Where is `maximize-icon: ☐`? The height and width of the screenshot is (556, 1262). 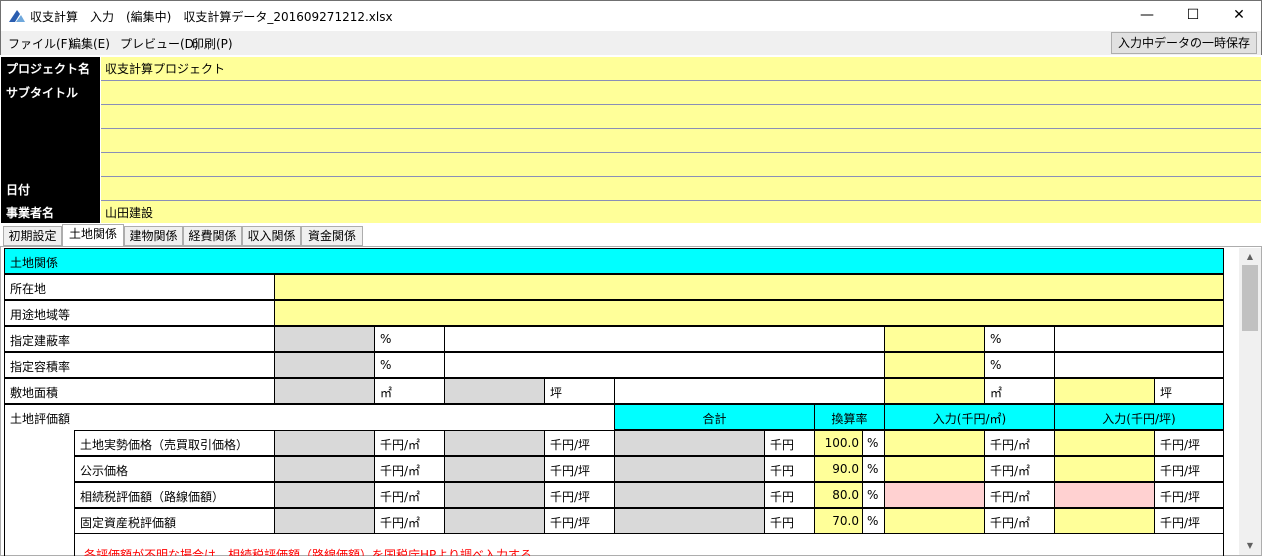
maximize-icon: ☐ is located at coordinates (1193, 15).